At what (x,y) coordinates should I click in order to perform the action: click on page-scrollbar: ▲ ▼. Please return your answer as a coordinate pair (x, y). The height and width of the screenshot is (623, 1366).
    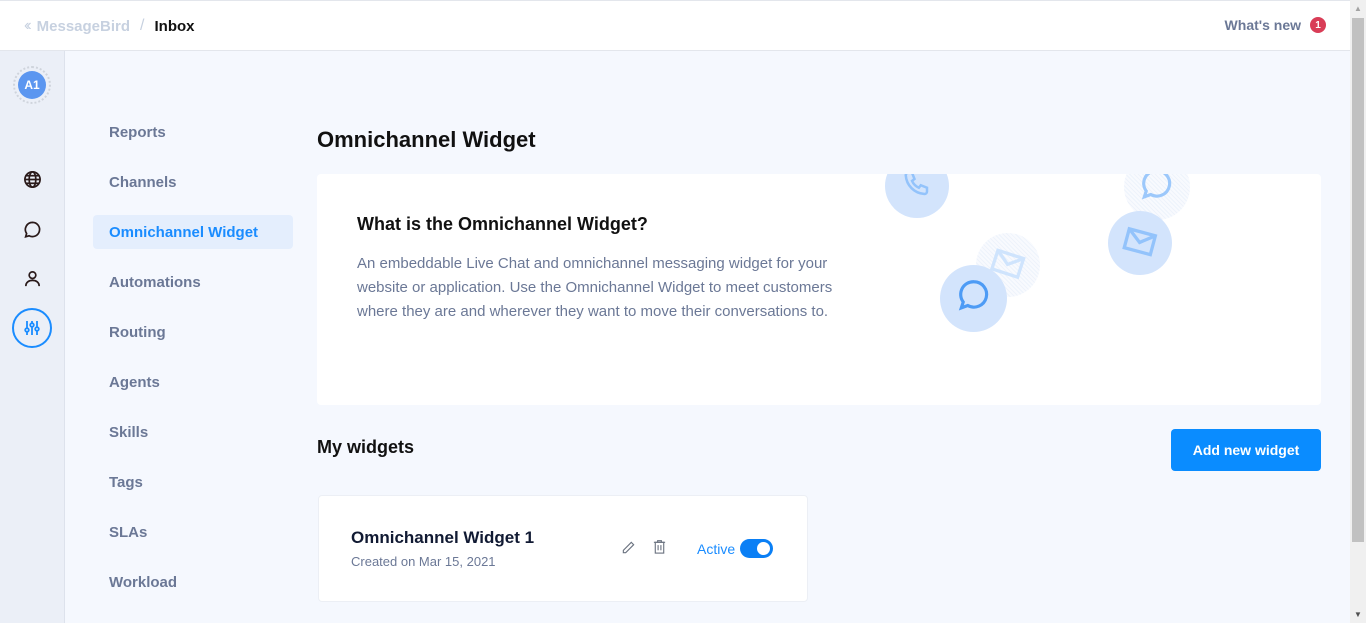
    Looking at the image, I should click on (1358, 311).